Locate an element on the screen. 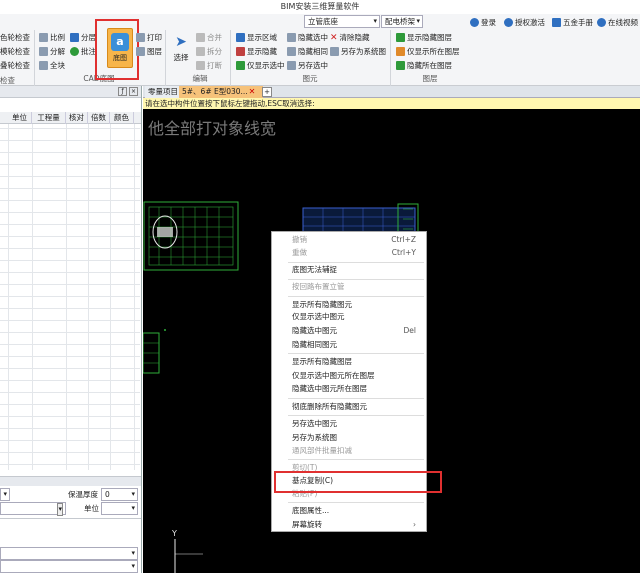  clear-hidden-button: ✕ 清除隐藏 is located at coordinates (358, 37).